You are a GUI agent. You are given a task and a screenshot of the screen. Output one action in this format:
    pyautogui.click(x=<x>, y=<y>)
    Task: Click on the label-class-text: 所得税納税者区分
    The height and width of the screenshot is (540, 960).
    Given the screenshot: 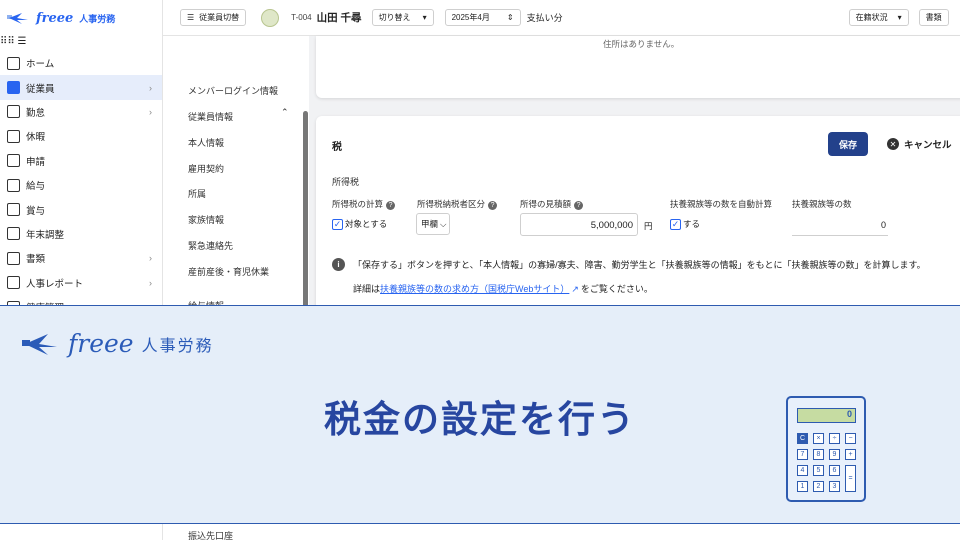 What is the action you would take?
    pyautogui.click(x=451, y=204)
    